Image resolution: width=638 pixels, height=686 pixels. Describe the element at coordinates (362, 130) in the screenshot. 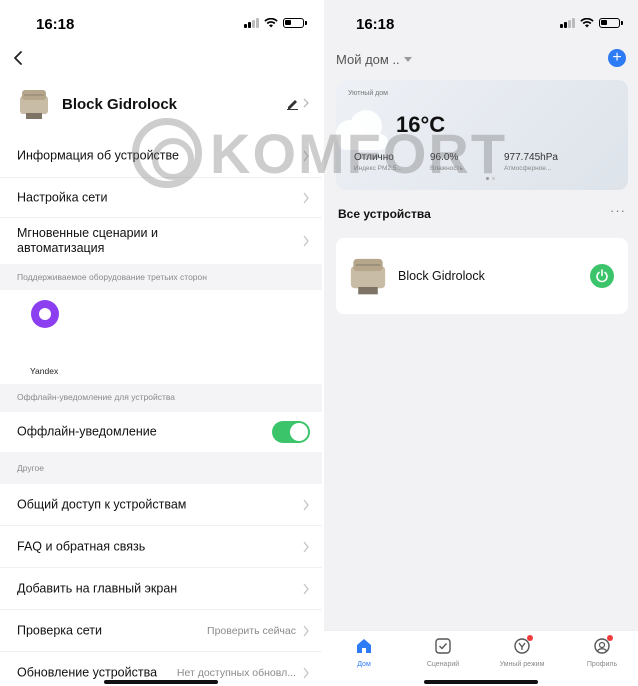

I see `cloud-icon` at that location.